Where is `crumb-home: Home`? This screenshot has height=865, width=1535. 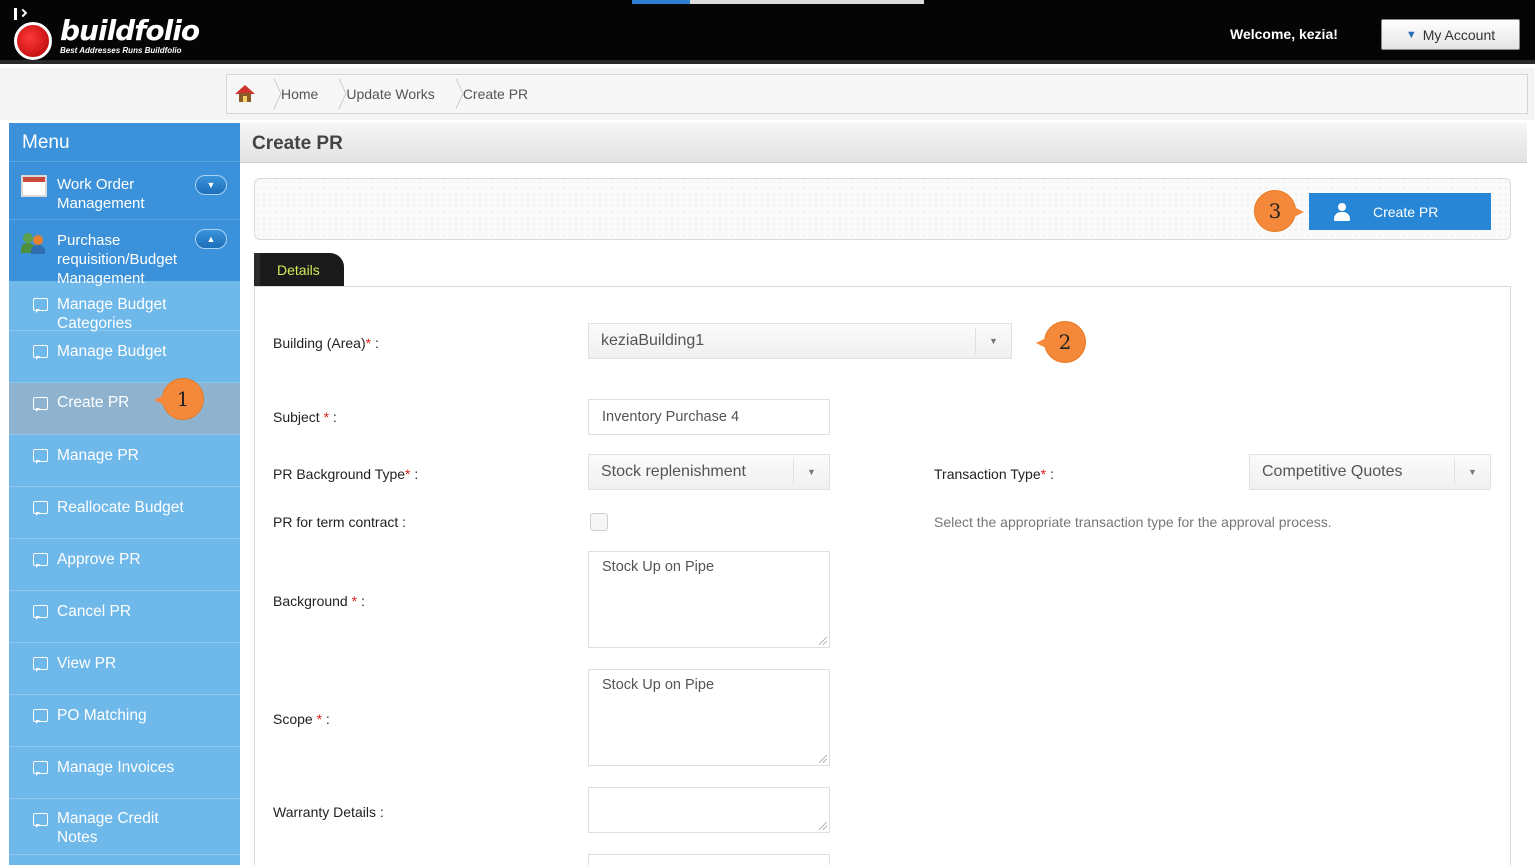
crumb-home: Home is located at coordinates (302, 94).